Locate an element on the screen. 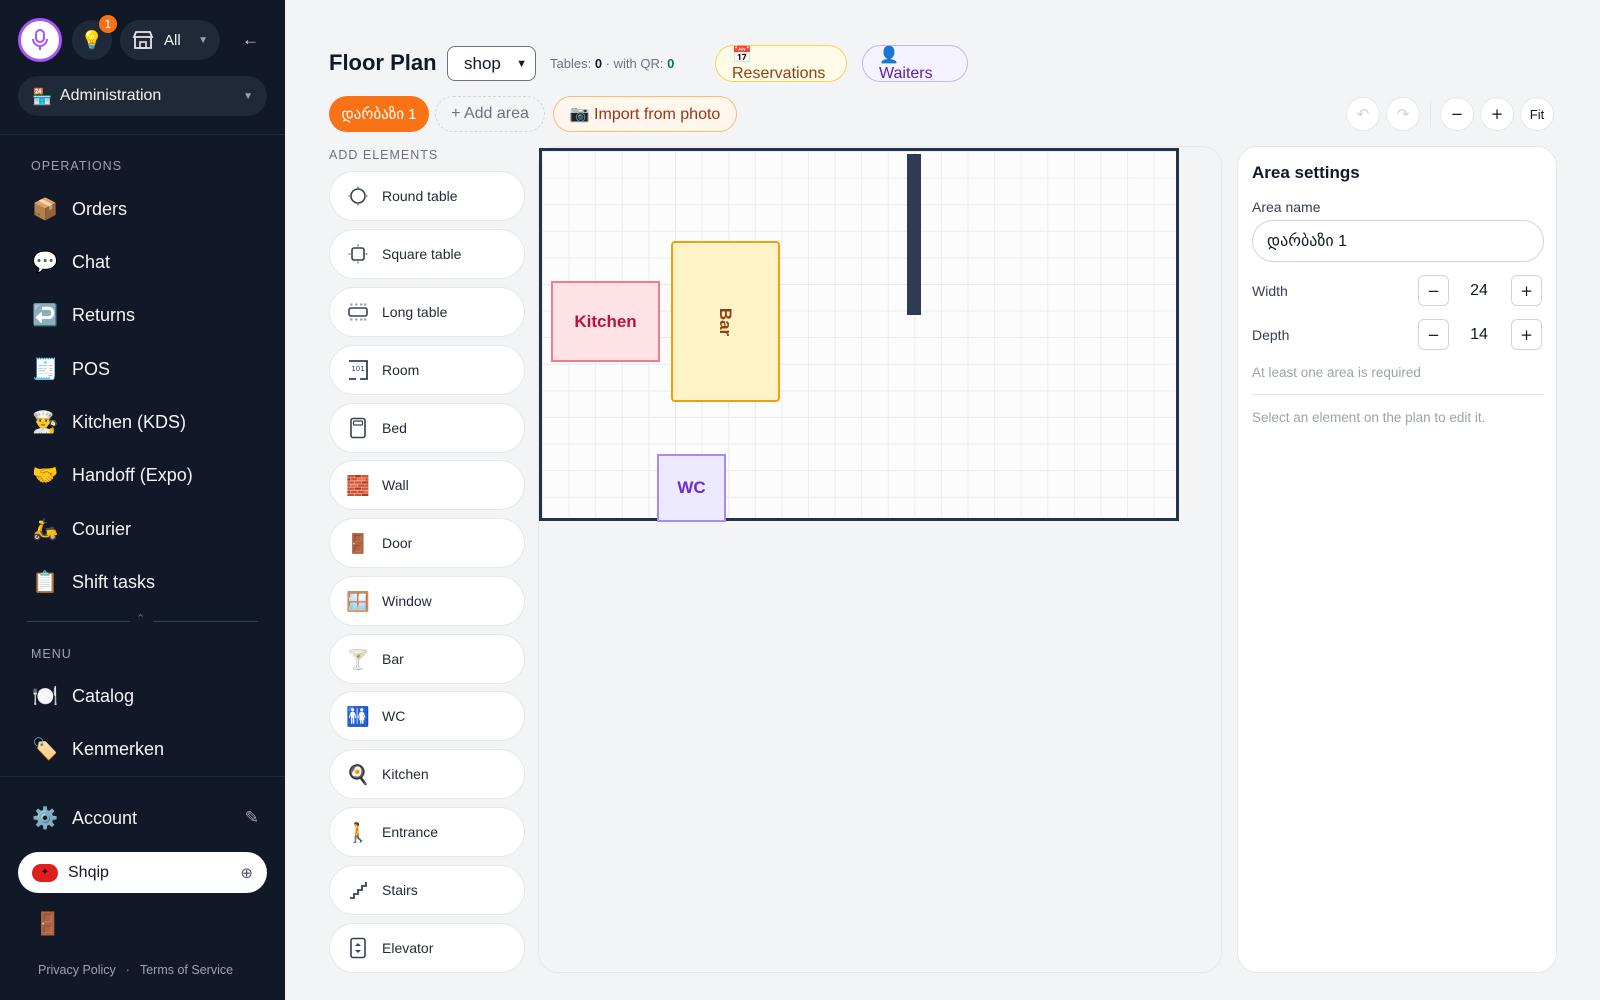 The image size is (1600, 1000). add-wall-button: 🧱 Wall is located at coordinates (427, 485).